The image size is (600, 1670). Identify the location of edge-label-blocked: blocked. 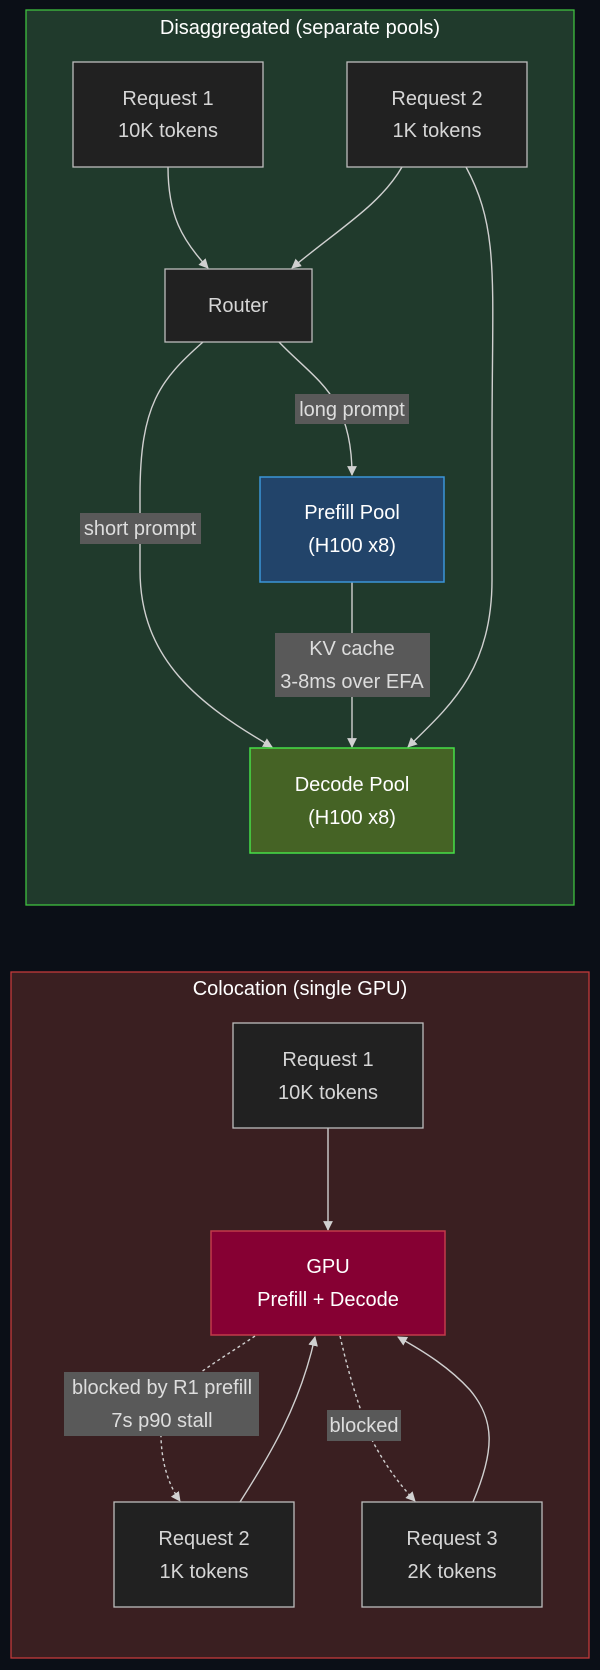
(364, 1425).